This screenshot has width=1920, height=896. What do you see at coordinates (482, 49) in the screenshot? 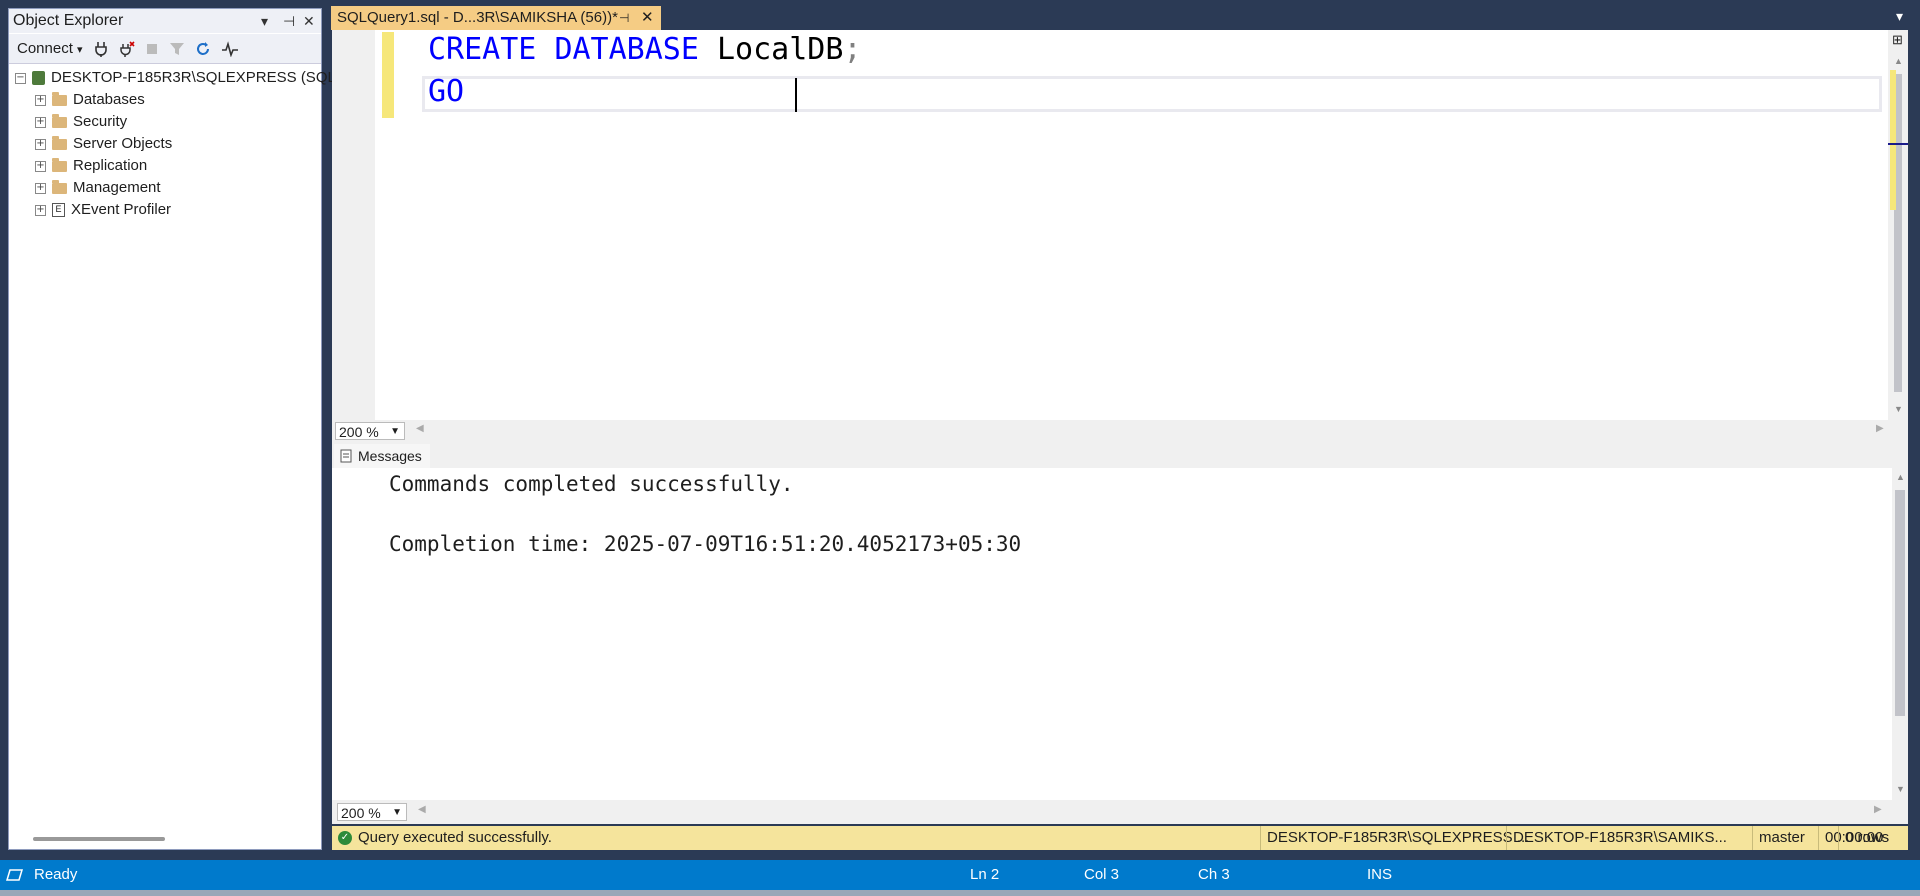
I see `keyword-create: CREATE` at bounding box center [482, 49].